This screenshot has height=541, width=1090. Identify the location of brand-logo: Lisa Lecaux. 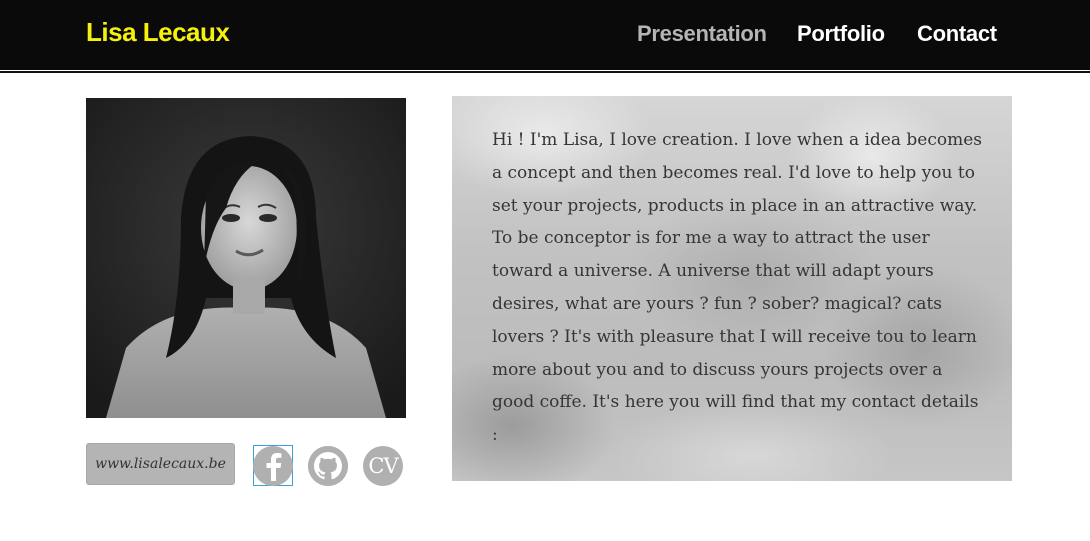
(158, 32).